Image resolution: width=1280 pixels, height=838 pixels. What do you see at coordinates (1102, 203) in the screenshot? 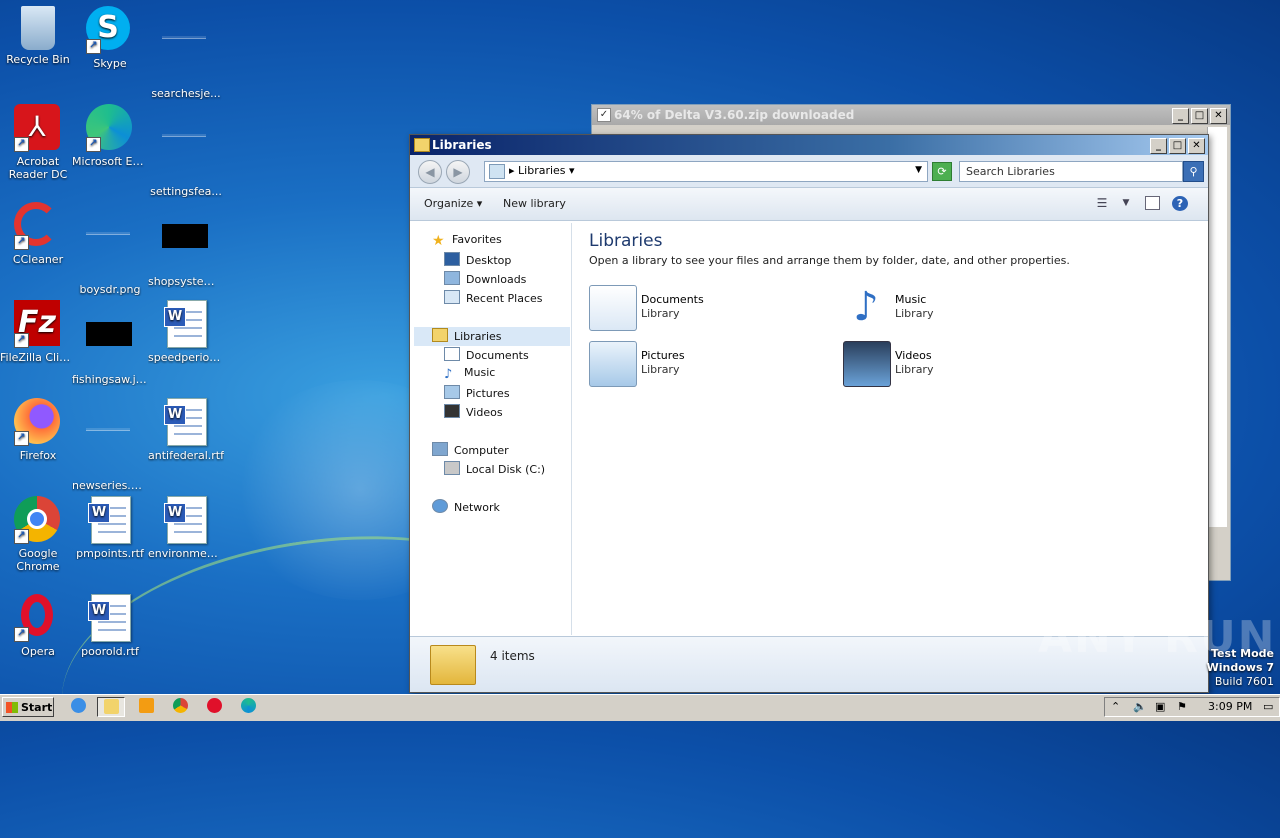
I see `view-options-icon: ☰` at bounding box center [1102, 203].